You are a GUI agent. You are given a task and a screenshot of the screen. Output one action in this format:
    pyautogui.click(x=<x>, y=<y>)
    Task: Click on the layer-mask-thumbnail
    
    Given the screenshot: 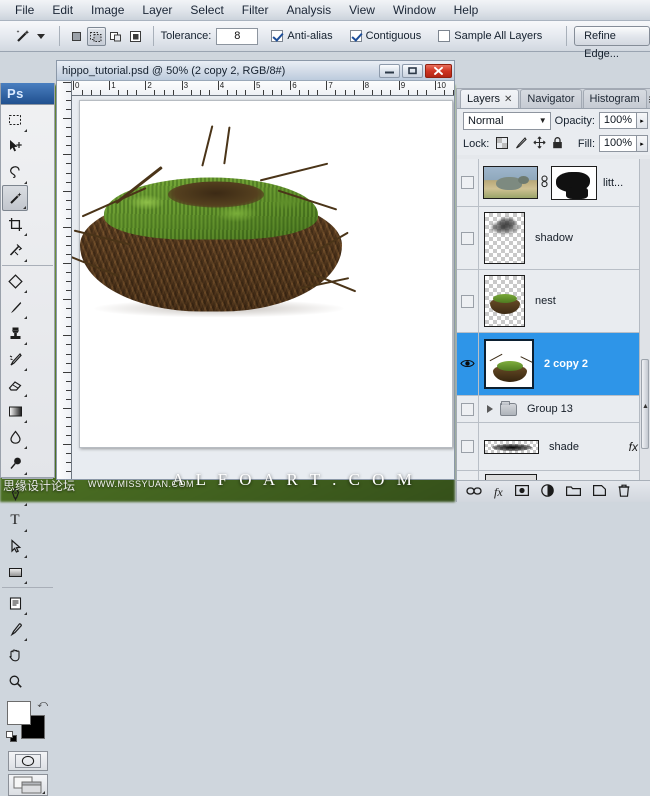 What is the action you would take?
    pyautogui.click(x=574, y=182)
    